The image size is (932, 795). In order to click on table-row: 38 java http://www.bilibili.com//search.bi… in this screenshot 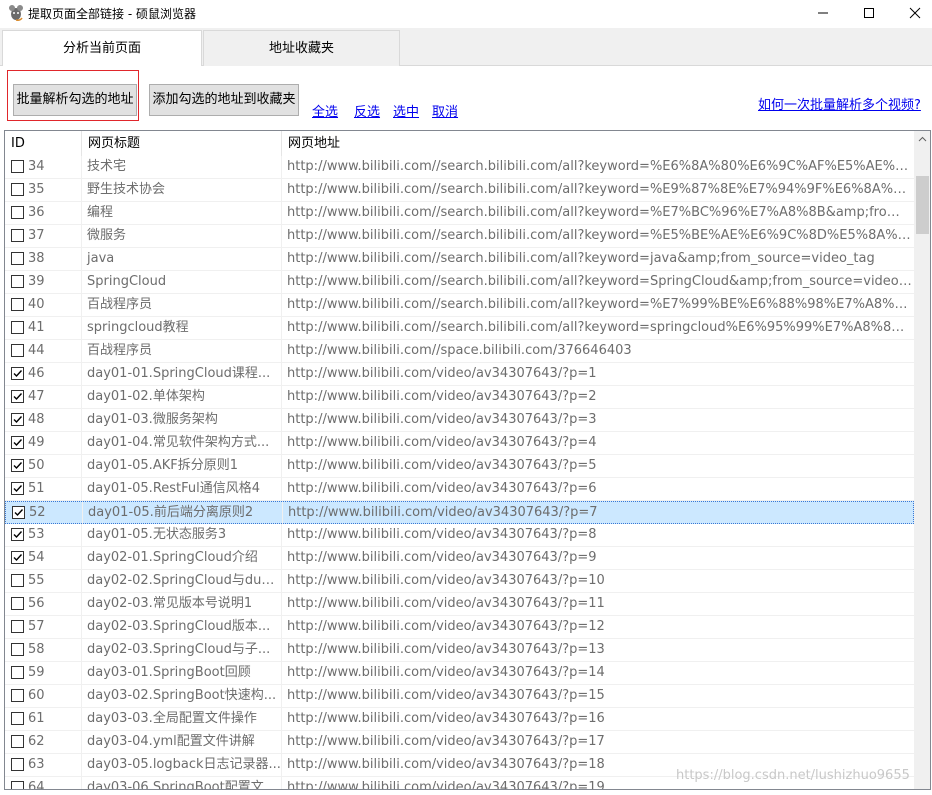, I will do `click(459, 259)`.